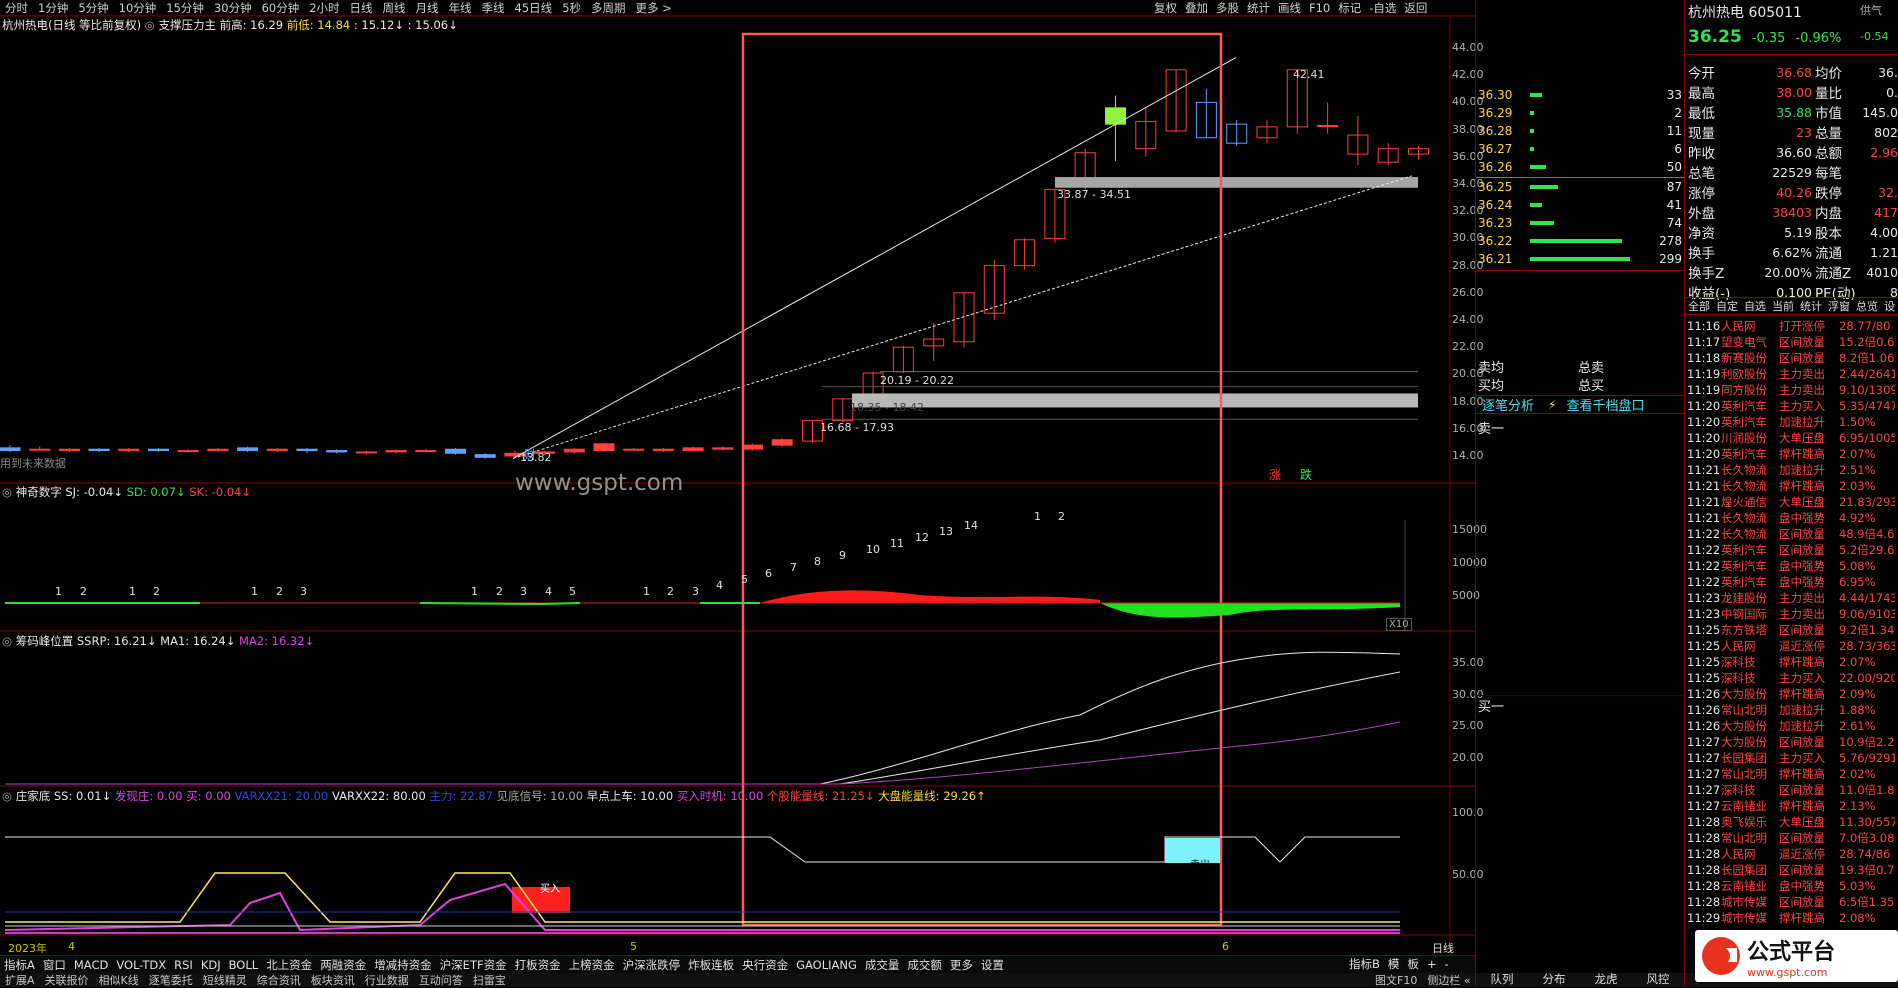 The width and height of the screenshot is (1898, 988). What do you see at coordinates (1580, 259) in the screenshot?
I see `order-book-row: 36.21 299` at bounding box center [1580, 259].